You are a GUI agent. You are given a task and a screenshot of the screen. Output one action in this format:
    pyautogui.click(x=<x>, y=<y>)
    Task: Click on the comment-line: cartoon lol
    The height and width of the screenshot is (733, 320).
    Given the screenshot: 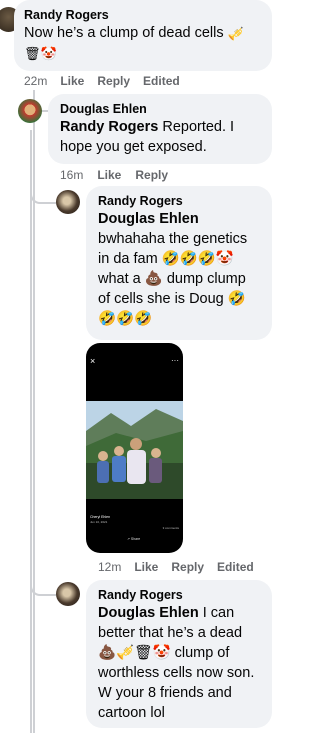 What is the action you would take?
    pyautogui.click(x=131, y=713)
    